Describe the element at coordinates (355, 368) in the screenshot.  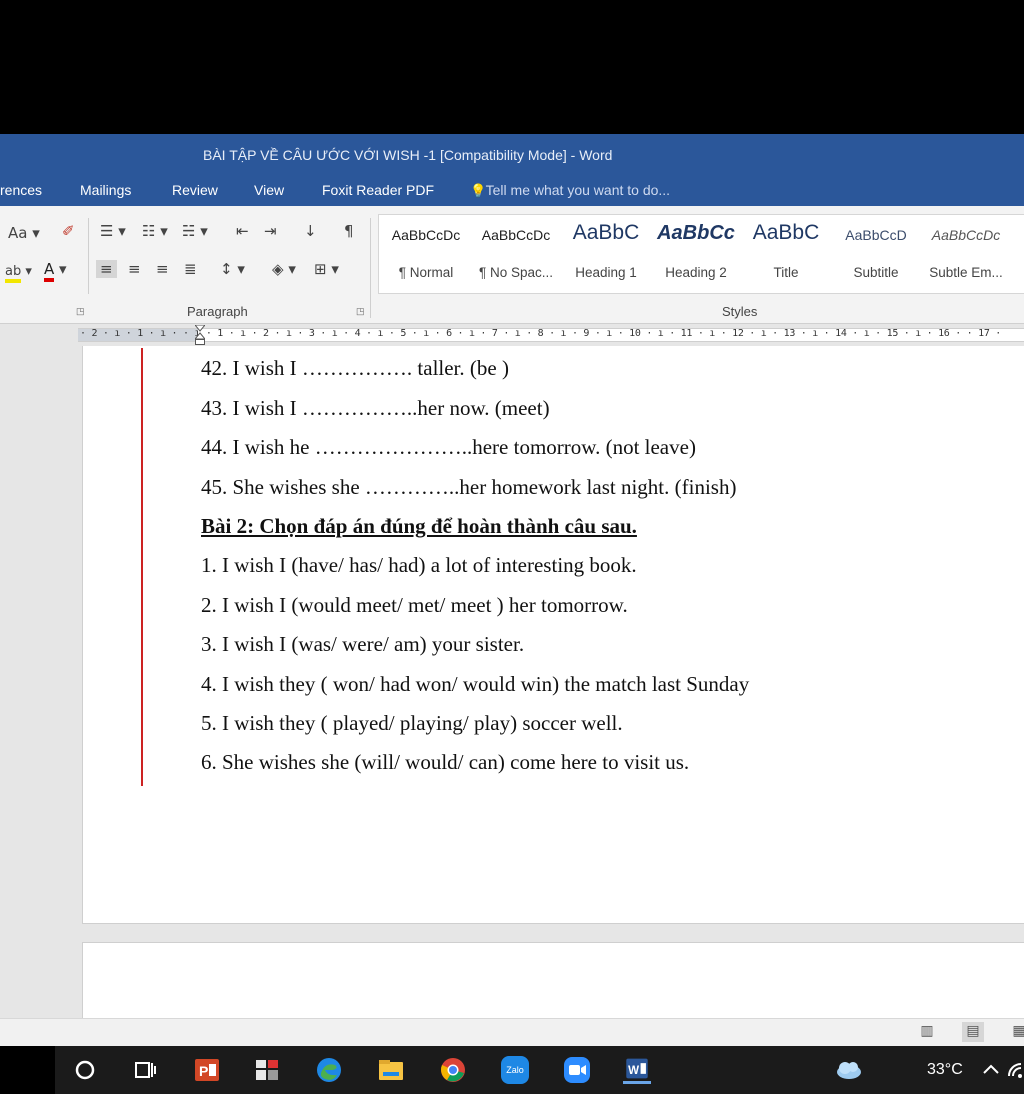
I see `exercise-line-42: 42. I wish I ……………. taller. (be )` at that location.